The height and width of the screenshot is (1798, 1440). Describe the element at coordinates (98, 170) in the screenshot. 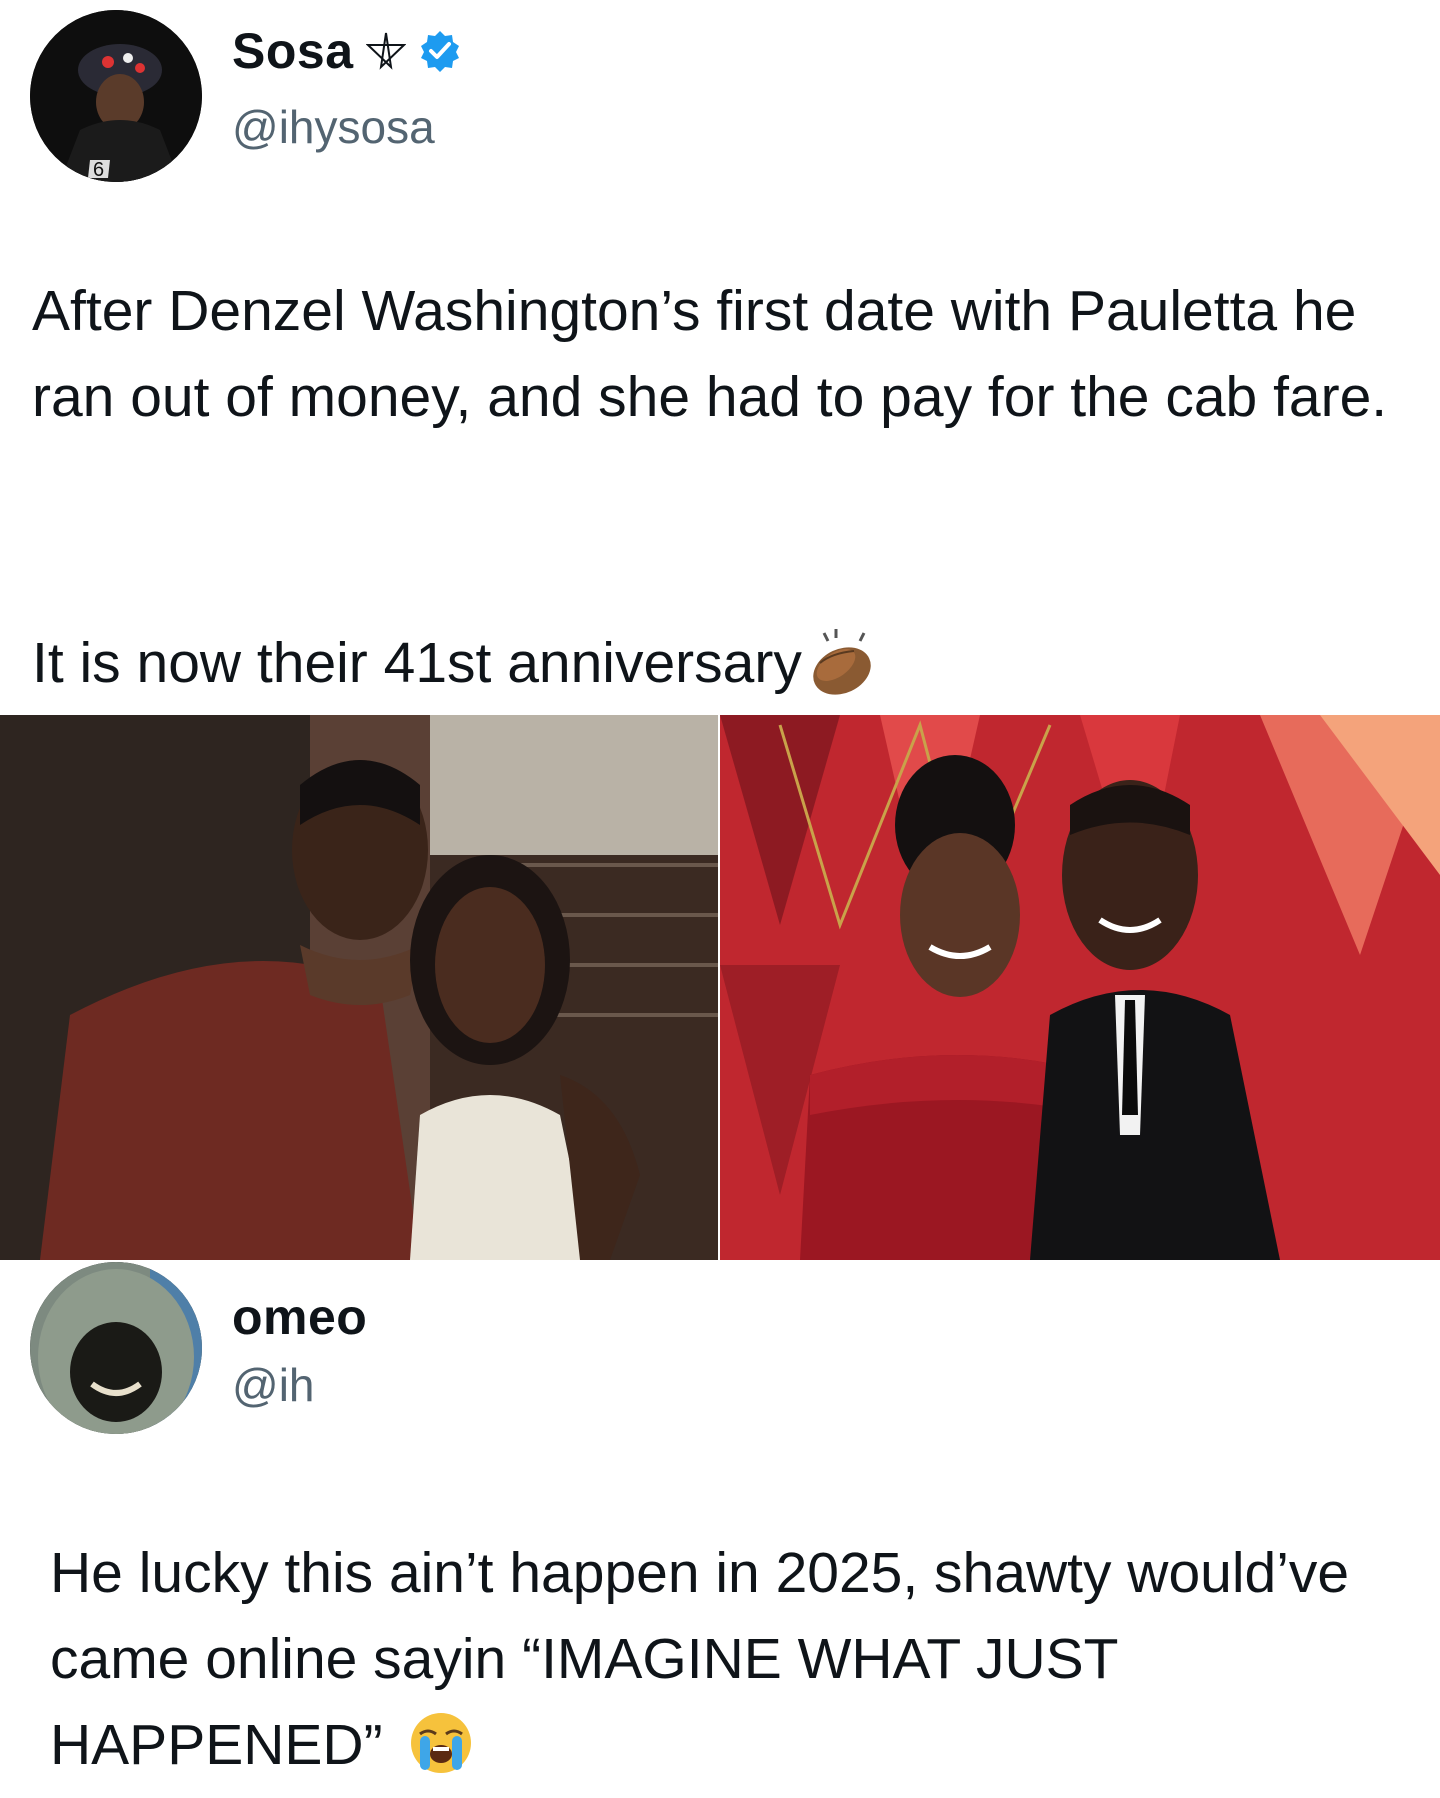

I see `svg-text: 6` at that location.